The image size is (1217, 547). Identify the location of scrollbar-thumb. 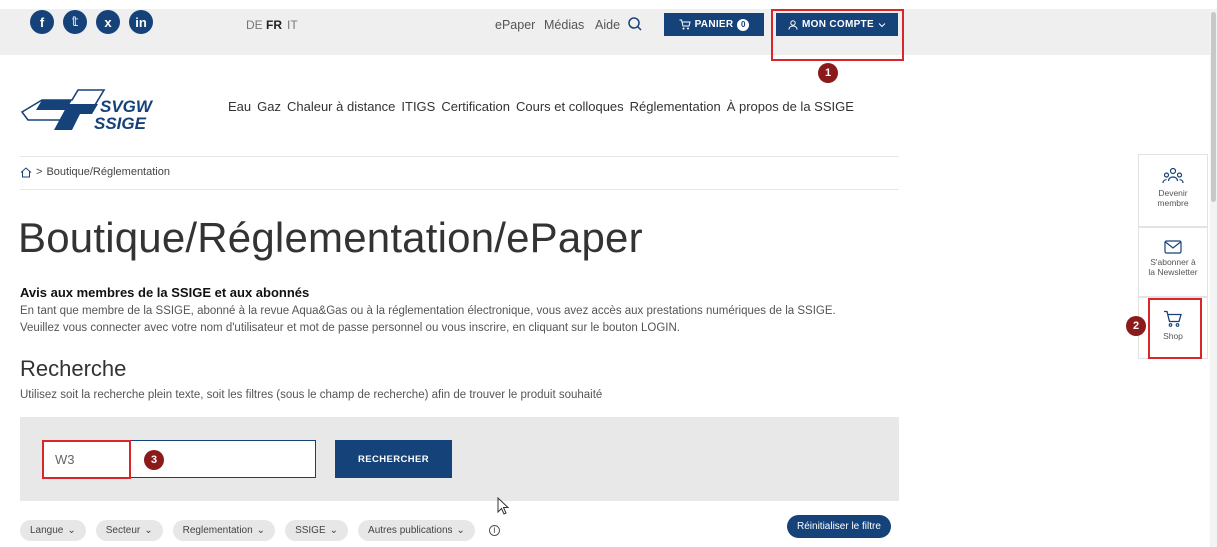
(1213, 107).